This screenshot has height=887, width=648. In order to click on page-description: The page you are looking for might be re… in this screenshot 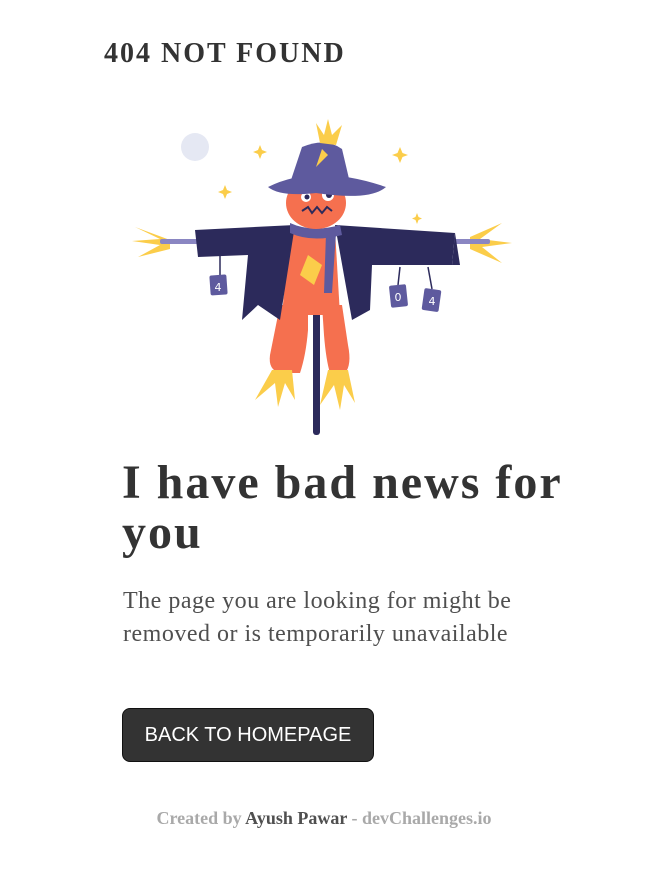, I will do `click(317, 617)`.